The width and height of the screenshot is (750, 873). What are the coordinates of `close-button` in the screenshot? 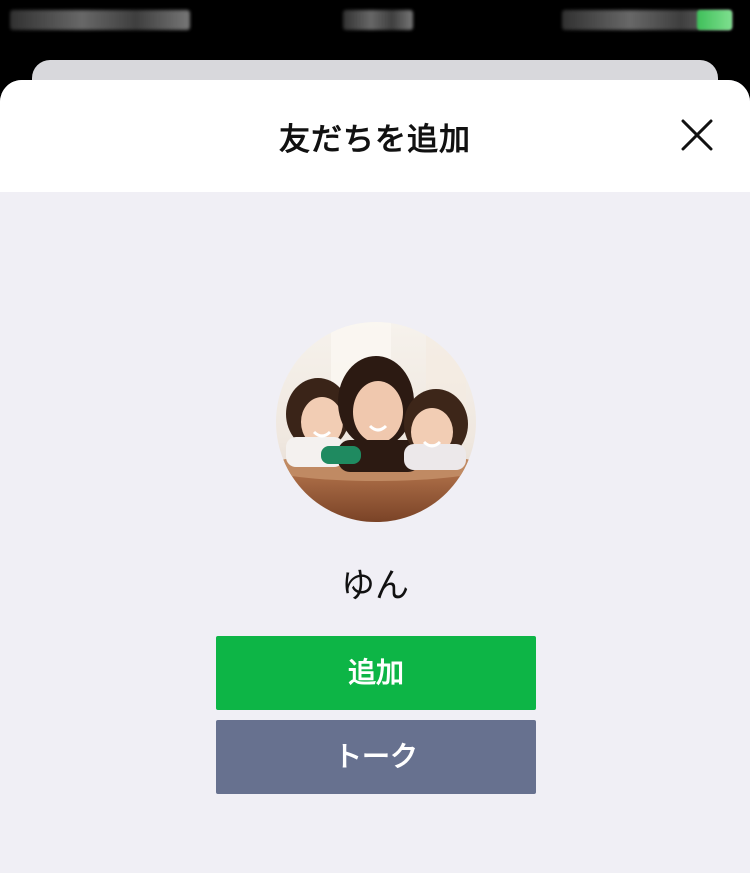 It's located at (697, 135).